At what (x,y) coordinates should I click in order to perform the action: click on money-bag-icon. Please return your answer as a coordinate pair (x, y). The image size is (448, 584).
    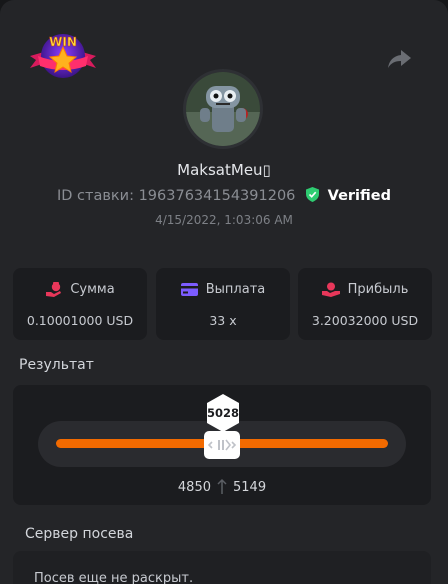
    Looking at the image, I should click on (54, 289).